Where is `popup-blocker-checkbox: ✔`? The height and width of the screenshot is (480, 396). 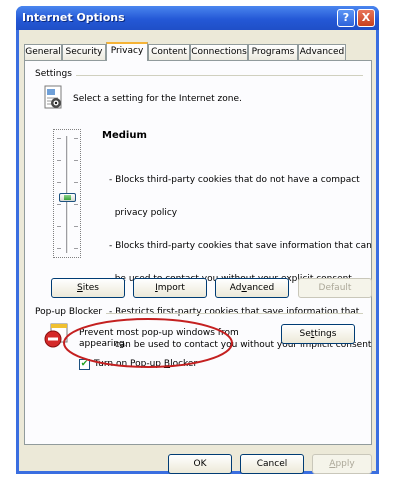
popup-blocker-checkbox: ✔ is located at coordinates (84, 364).